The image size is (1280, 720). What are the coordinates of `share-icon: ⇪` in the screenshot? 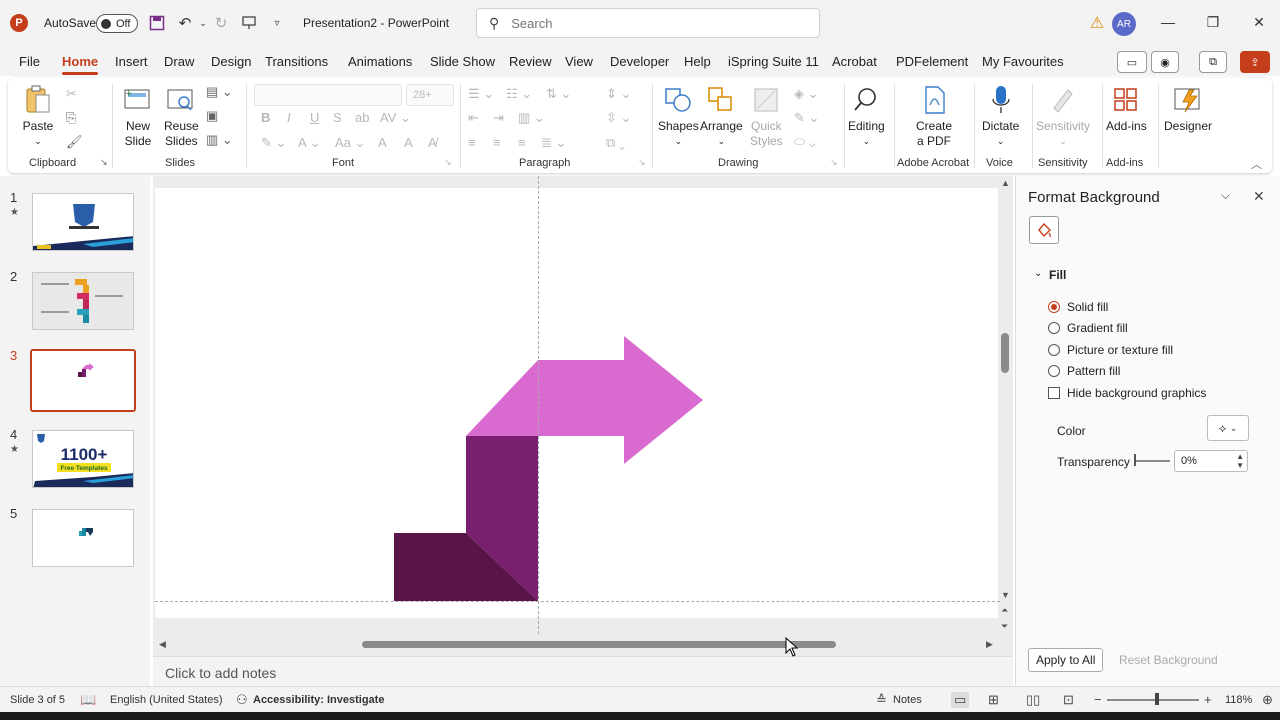 It's located at (1255, 62).